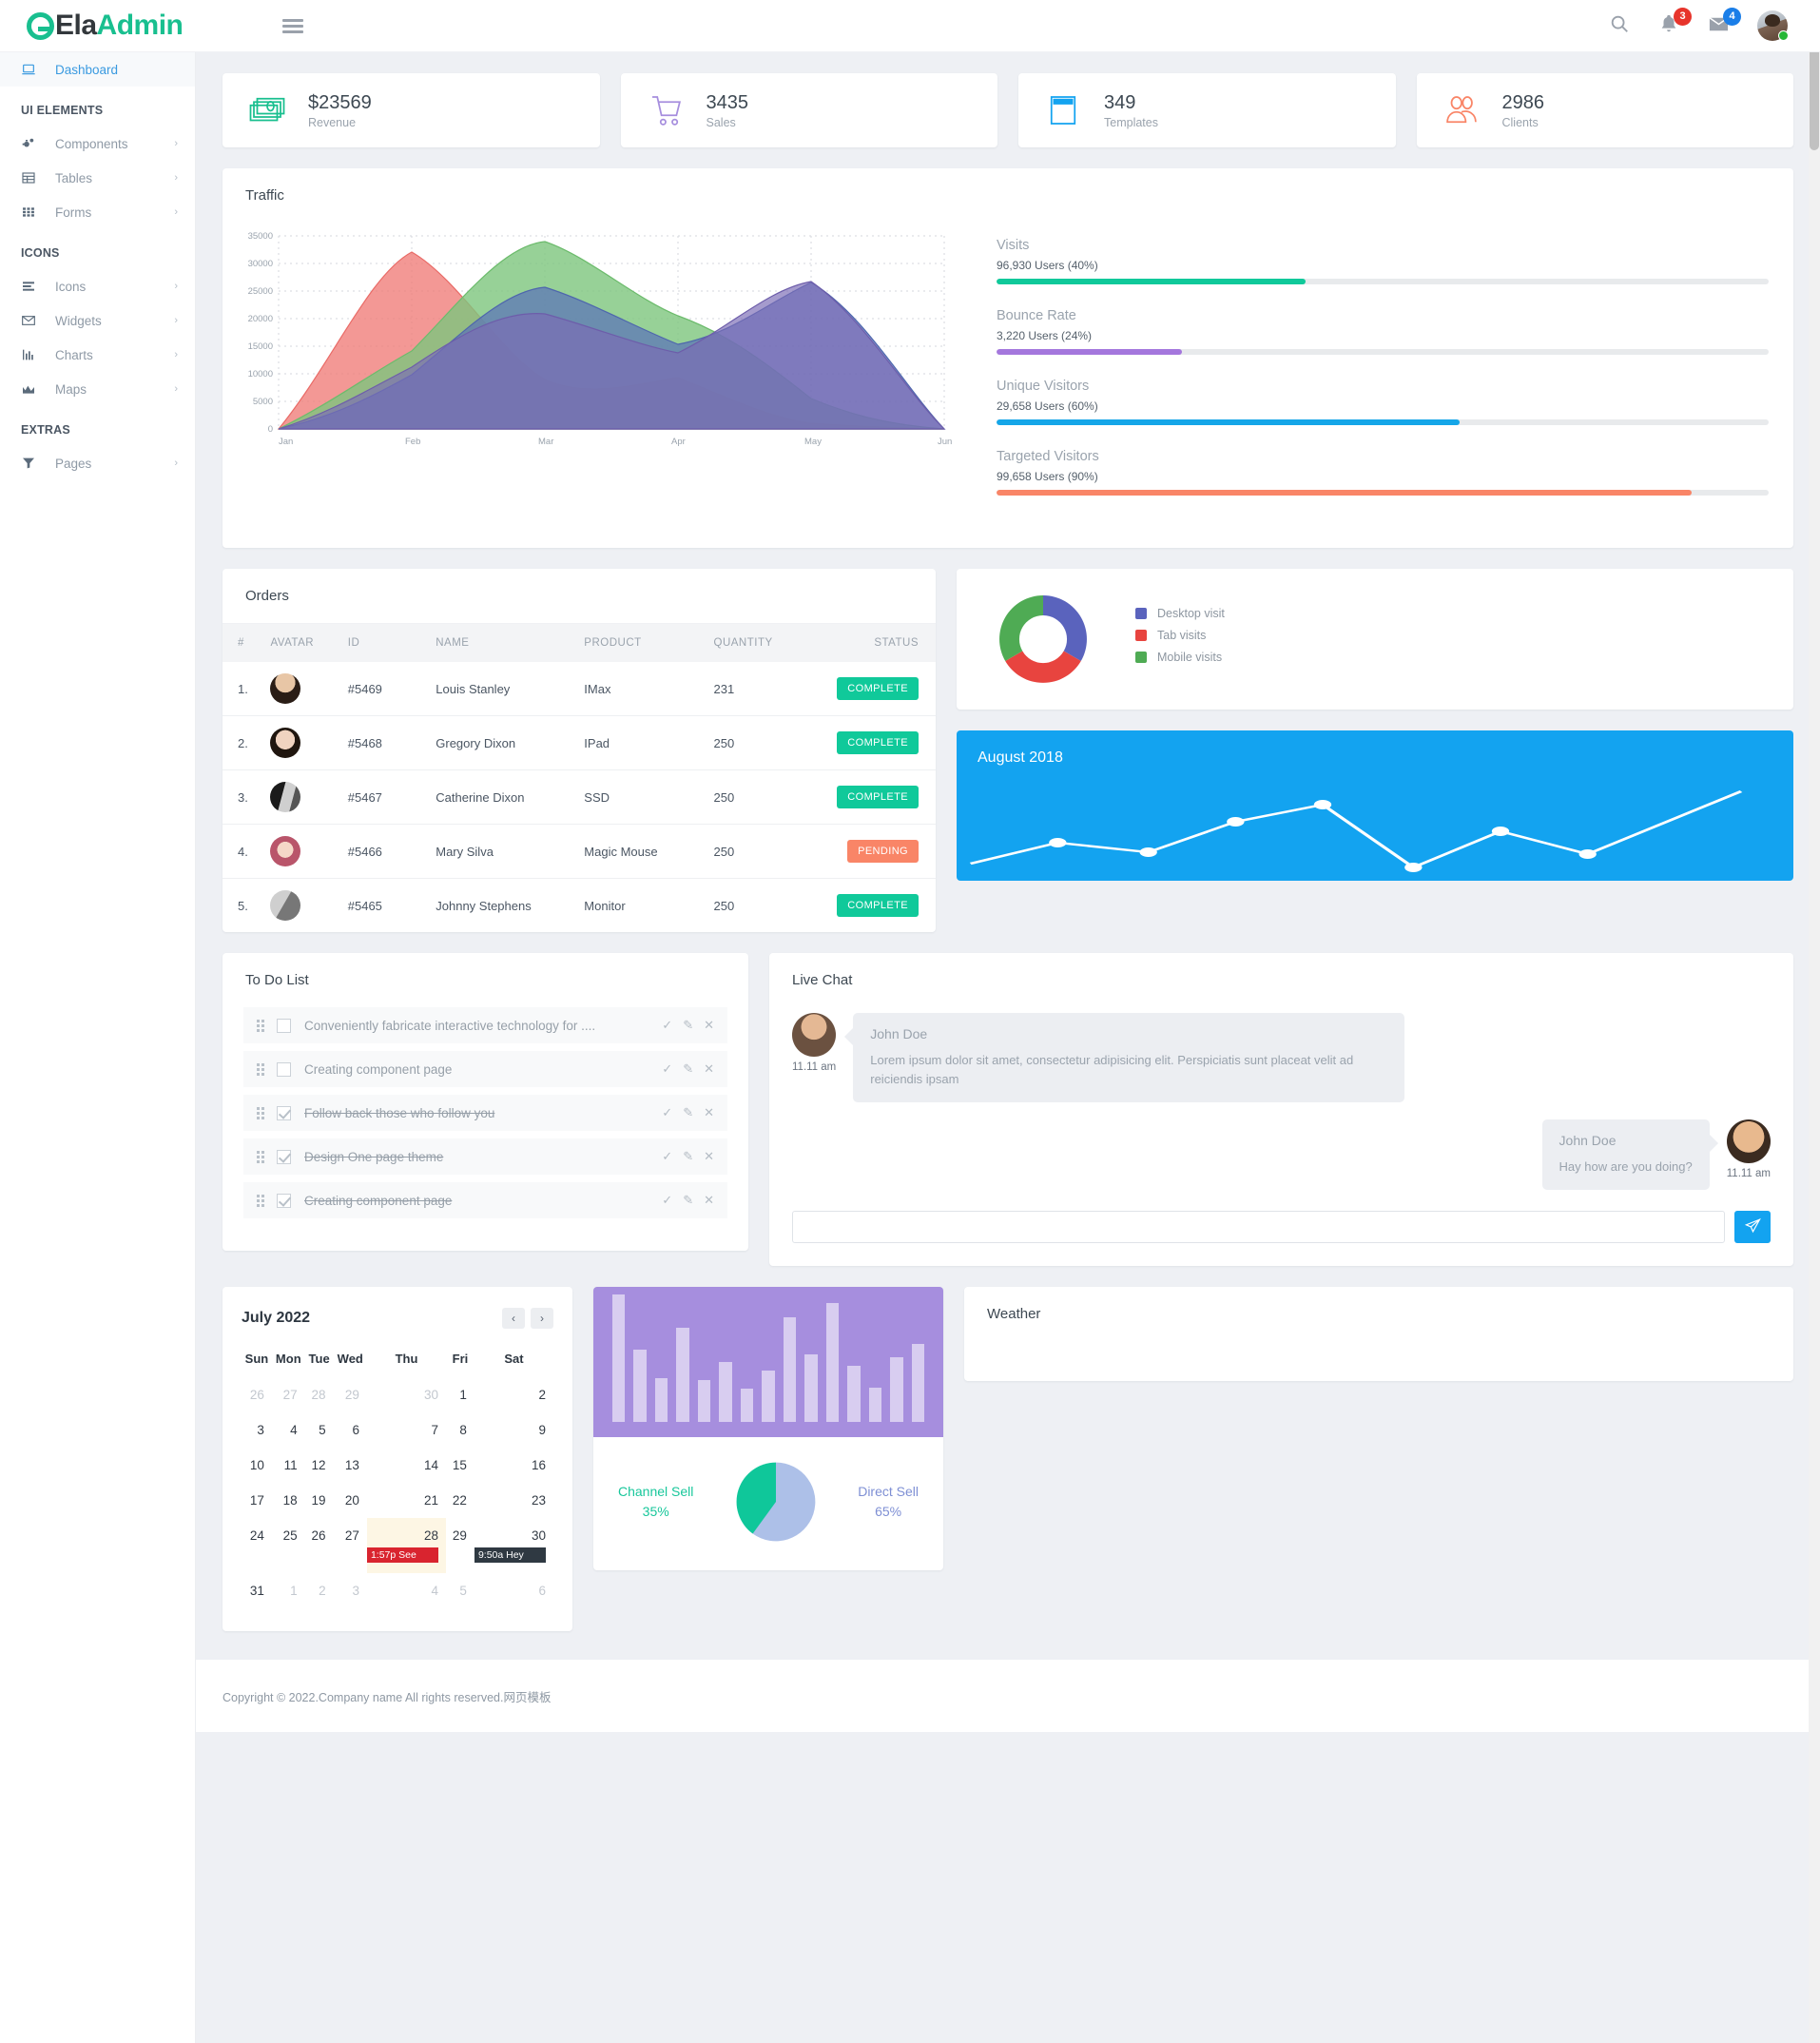 The height and width of the screenshot is (2043, 1820). What do you see at coordinates (407, 1394) in the screenshot?
I see `calendar-day: 30` at bounding box center [407, 1394].